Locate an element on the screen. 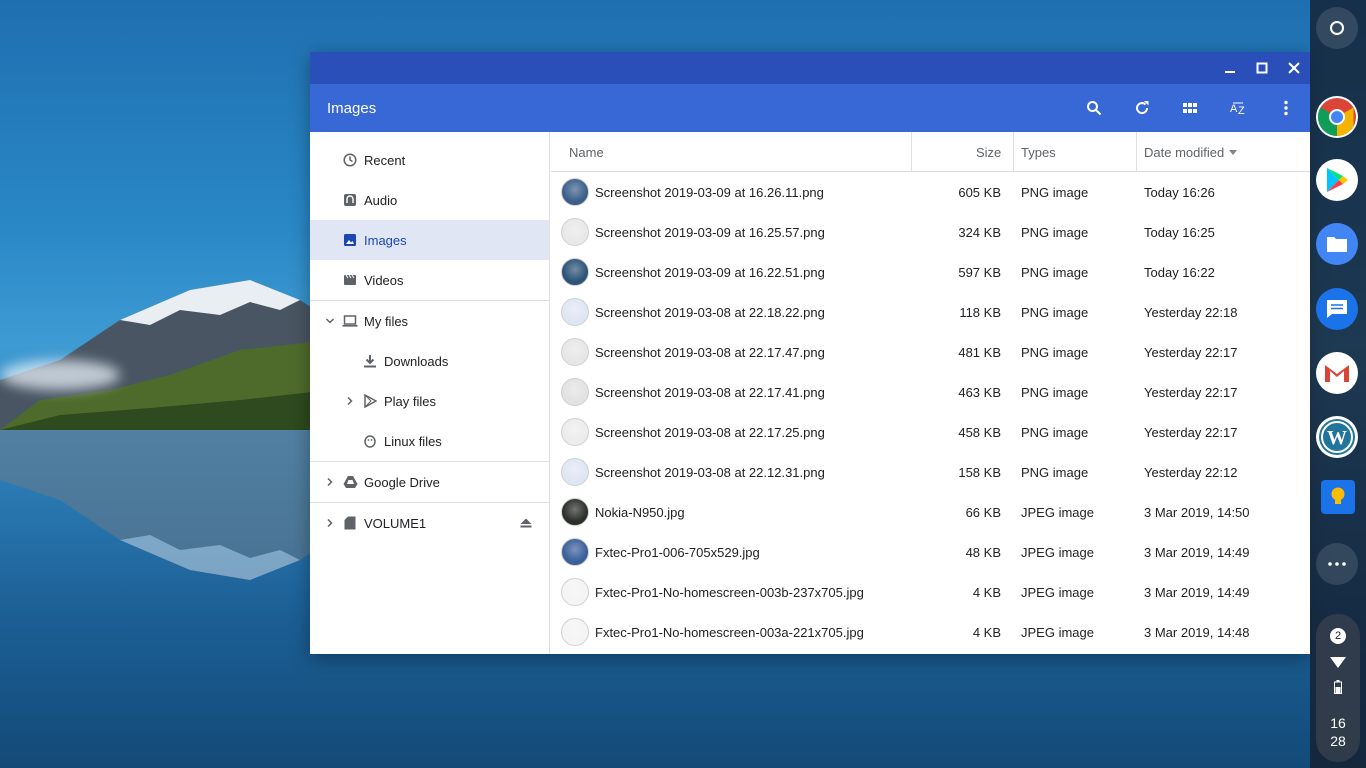  file-date: 3 Mar 2019, 14:48 is located at coordinates (1197, 632).